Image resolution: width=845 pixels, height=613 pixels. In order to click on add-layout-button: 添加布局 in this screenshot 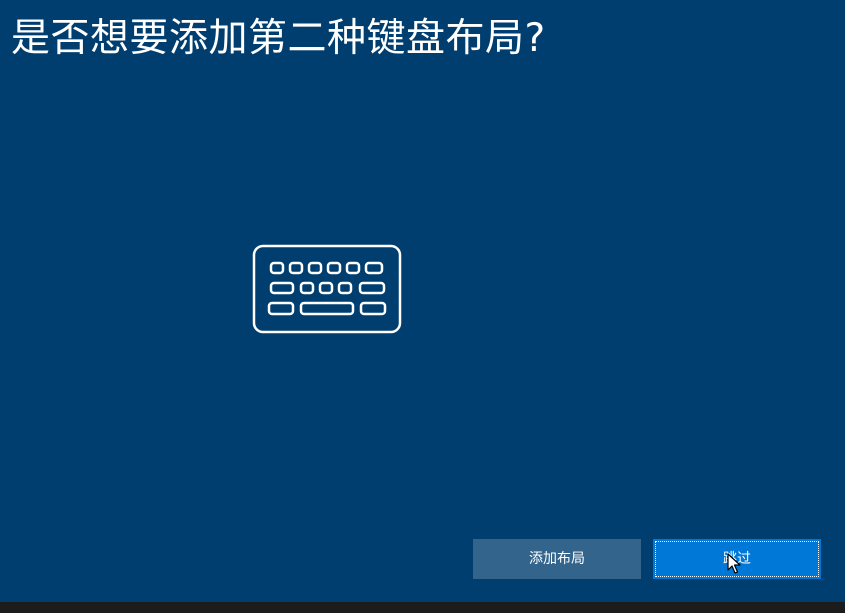, I will do `click(557, 559)`.